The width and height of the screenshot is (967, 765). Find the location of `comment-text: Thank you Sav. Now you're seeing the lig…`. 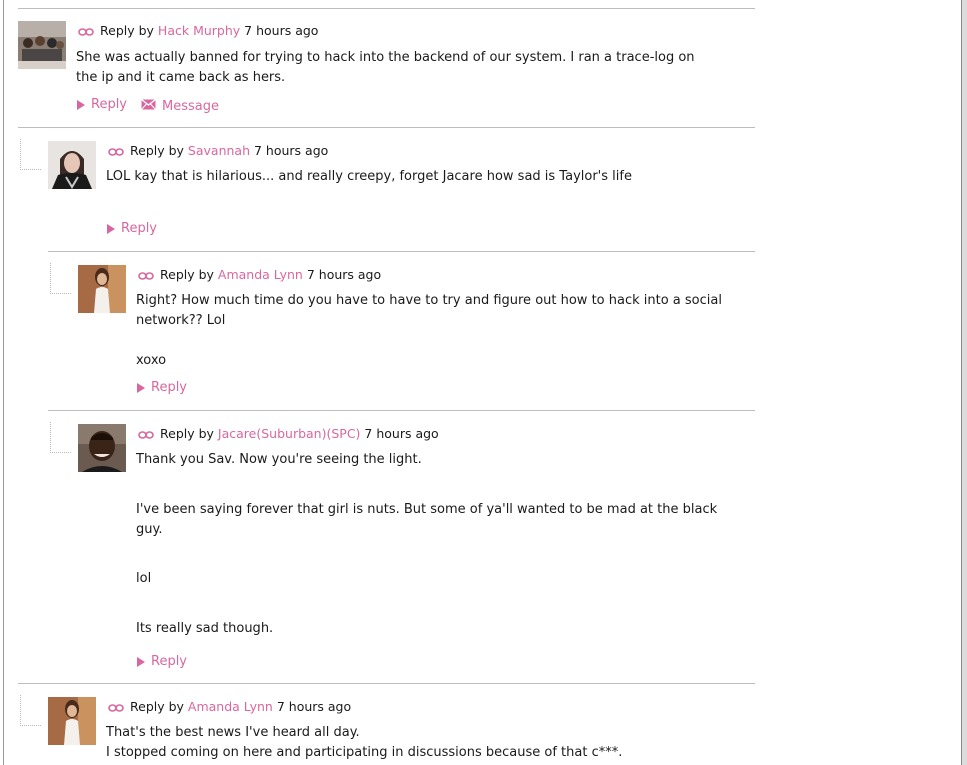

comment-text: Thank you Sav. Now you're seeing the lig… is located at coordinates (279, 459).